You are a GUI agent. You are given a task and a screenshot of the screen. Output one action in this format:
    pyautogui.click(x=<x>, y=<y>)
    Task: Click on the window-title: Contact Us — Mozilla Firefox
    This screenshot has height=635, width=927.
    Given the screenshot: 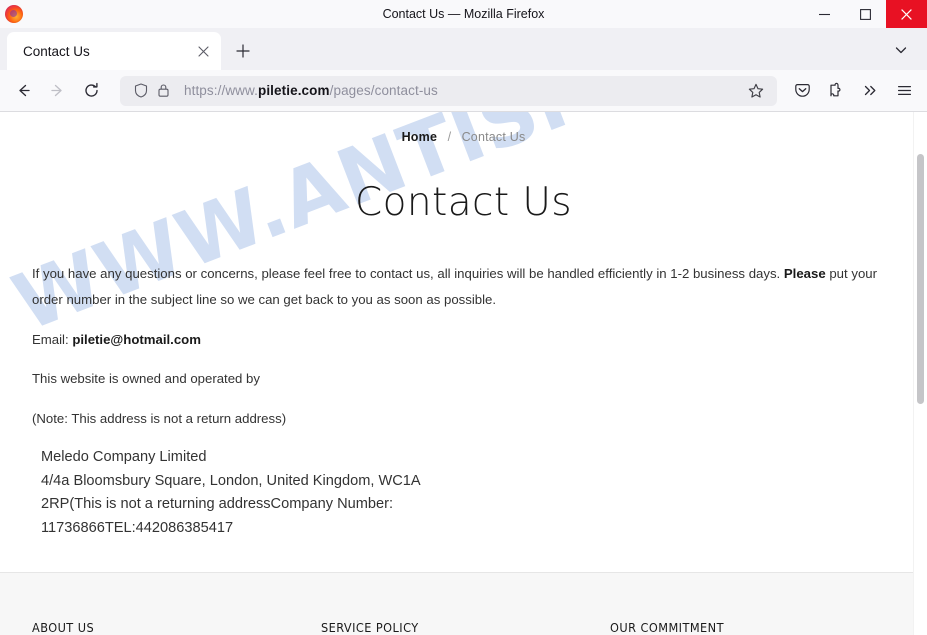 What is the action you would take?
    pyautogui.click(x=463, y=14)
    